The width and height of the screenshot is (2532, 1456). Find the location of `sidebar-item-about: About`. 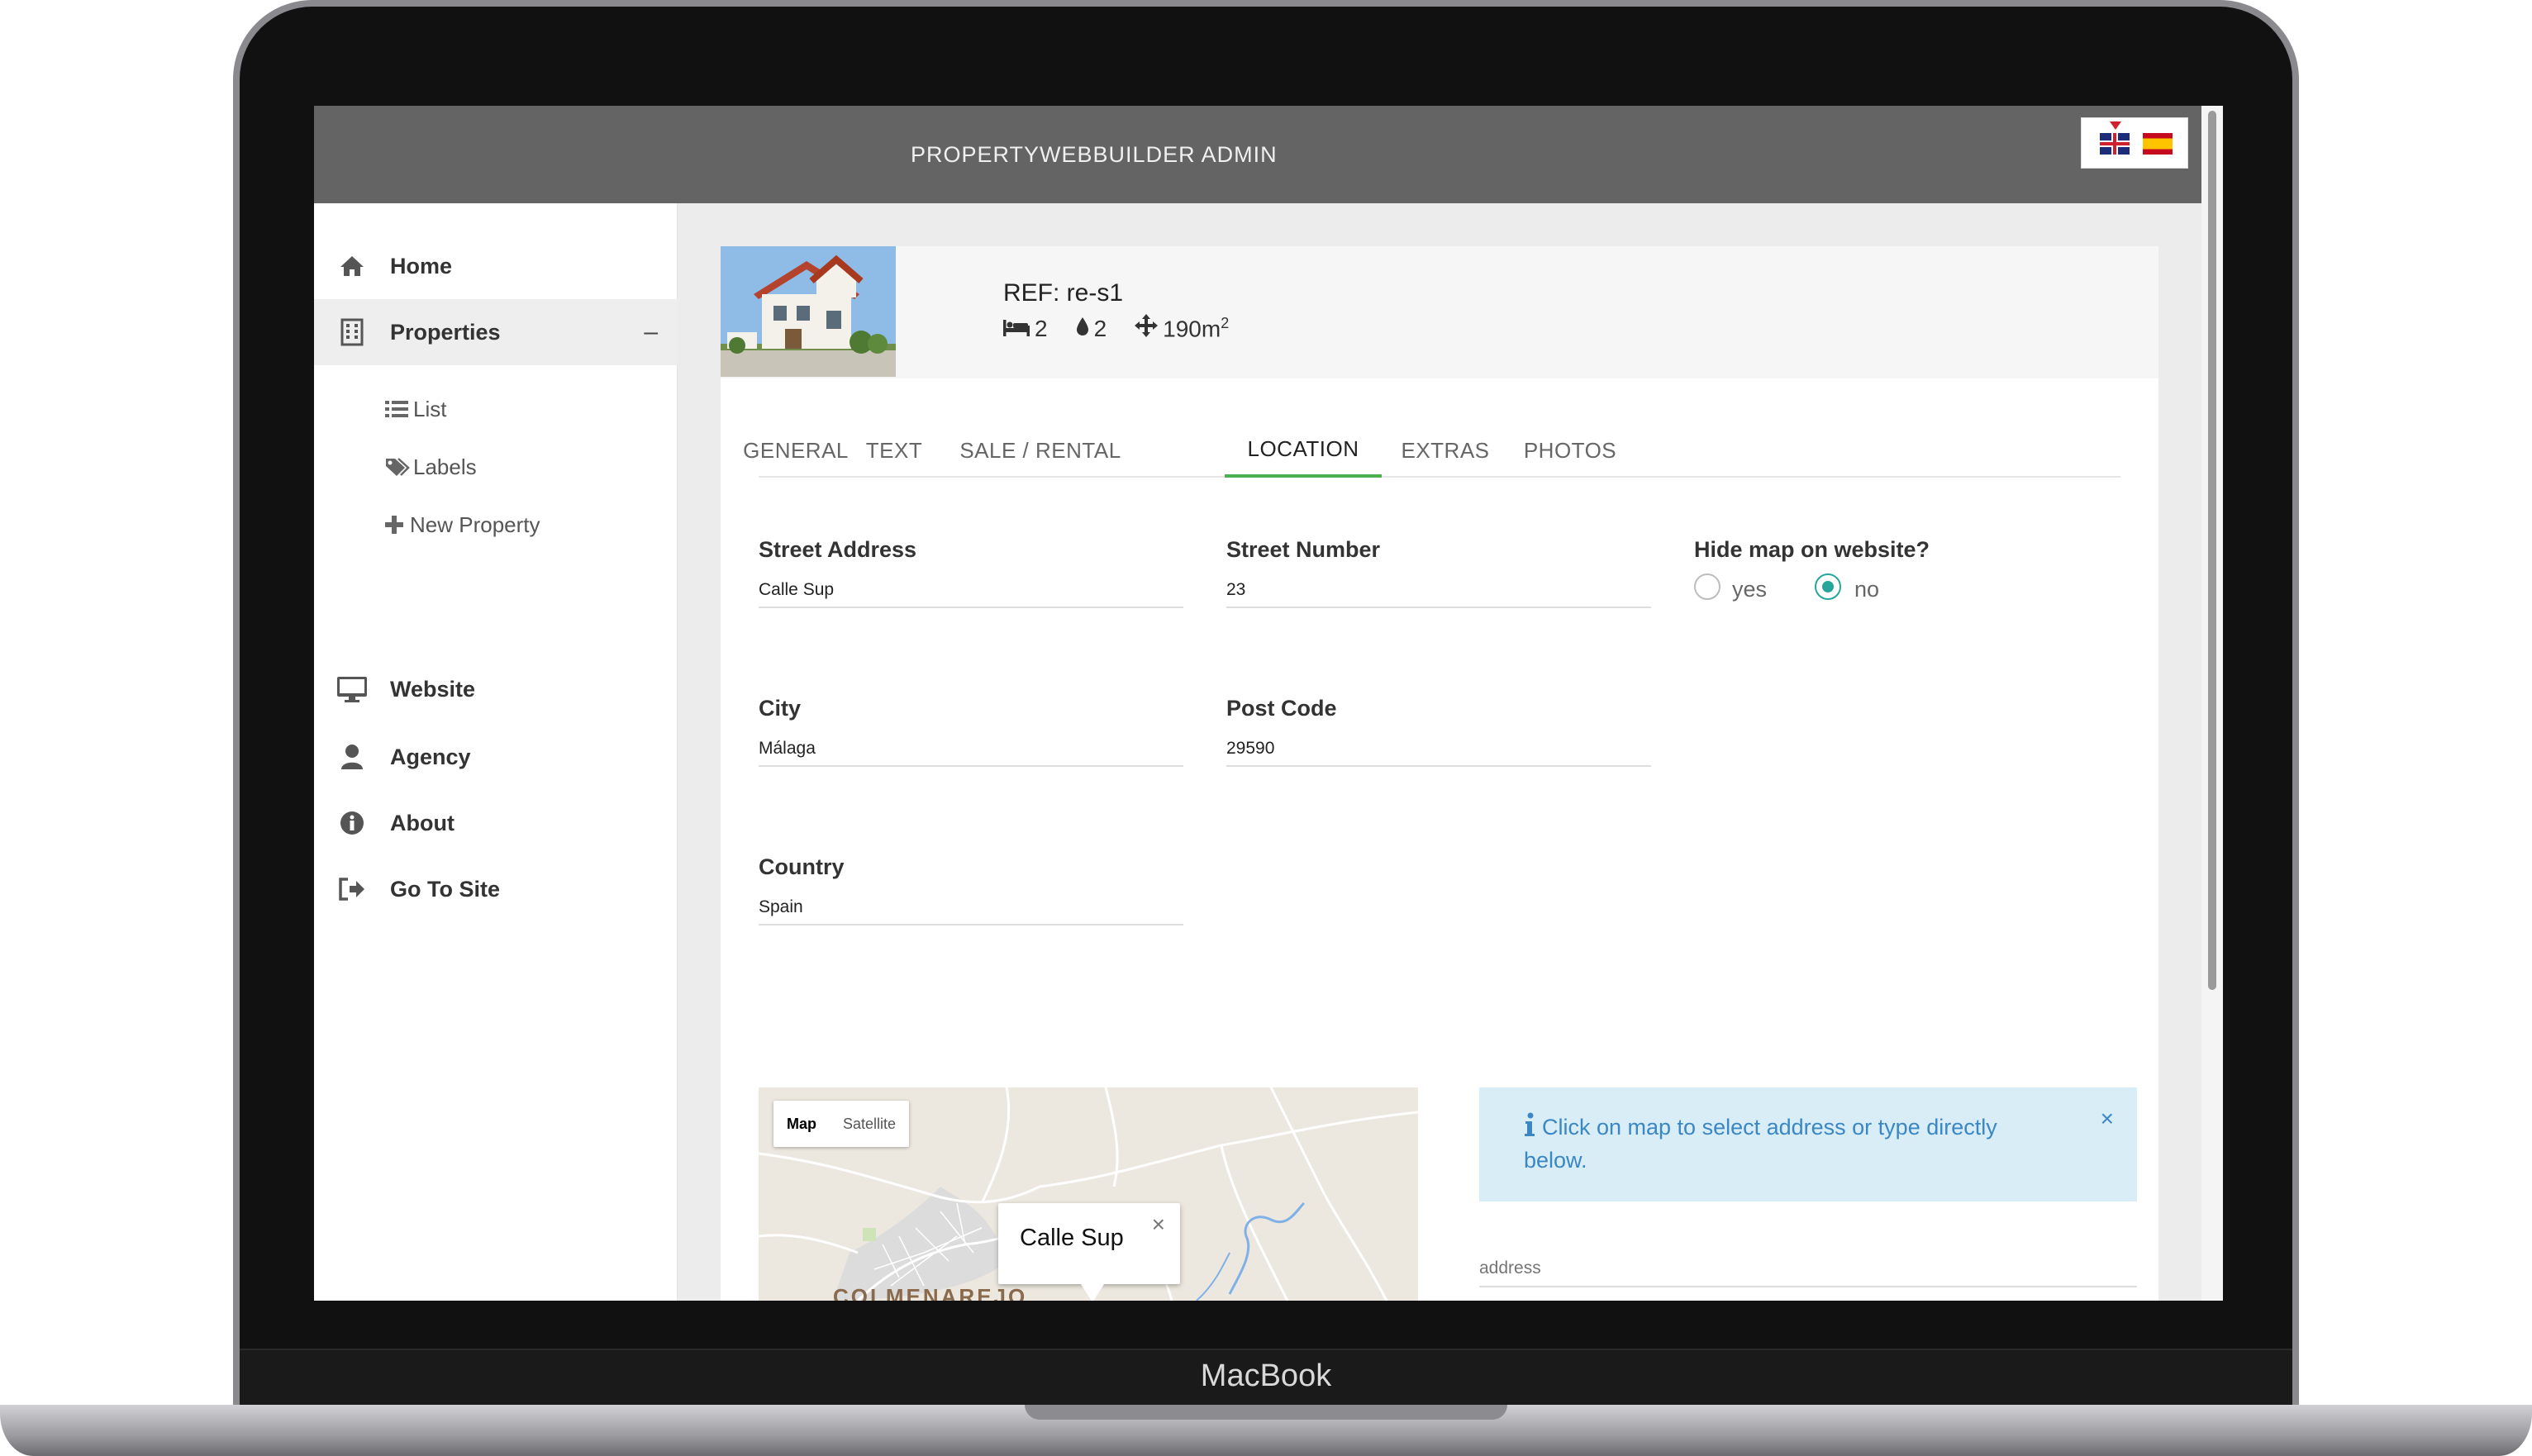

sidebar-item-about: About is located at coordinates (496, 823).